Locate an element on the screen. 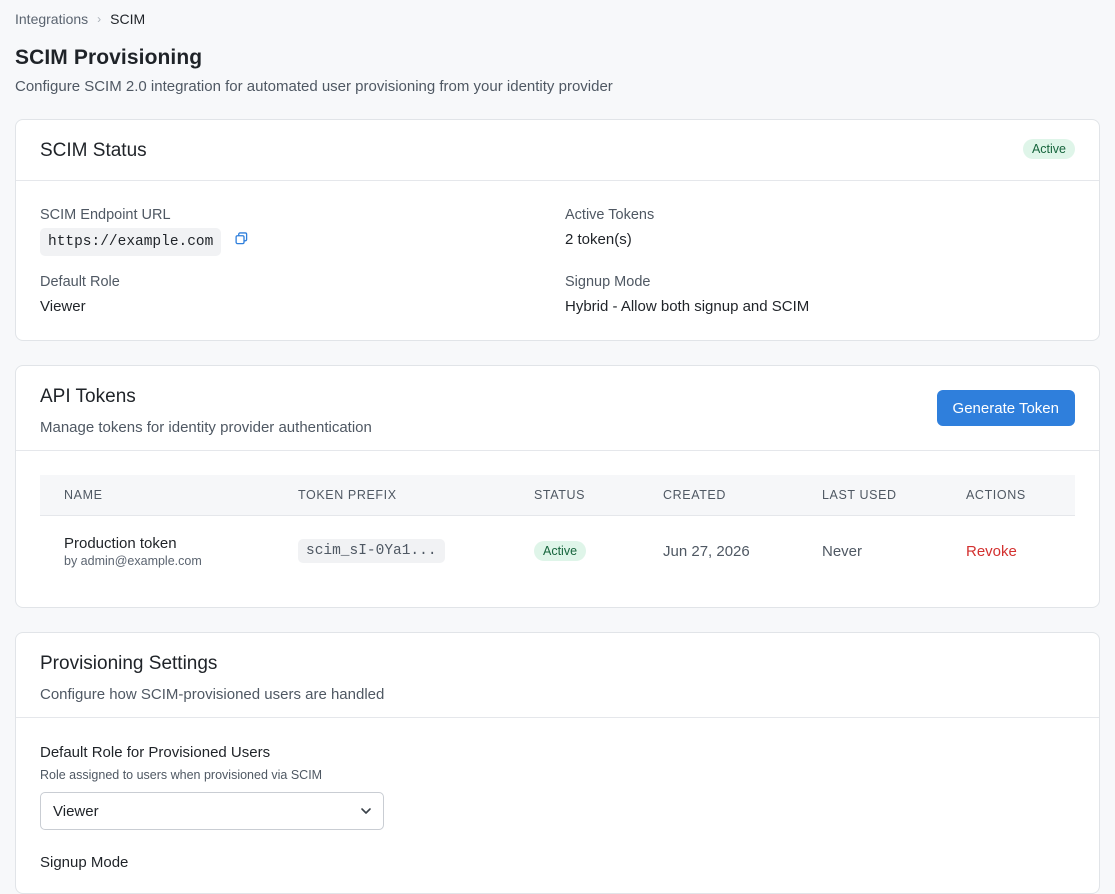 Image resolution: width=1115 pixels, height=894 pixels. breadcrumb: Integrations › SCIM is located at coordinates (557, 19).